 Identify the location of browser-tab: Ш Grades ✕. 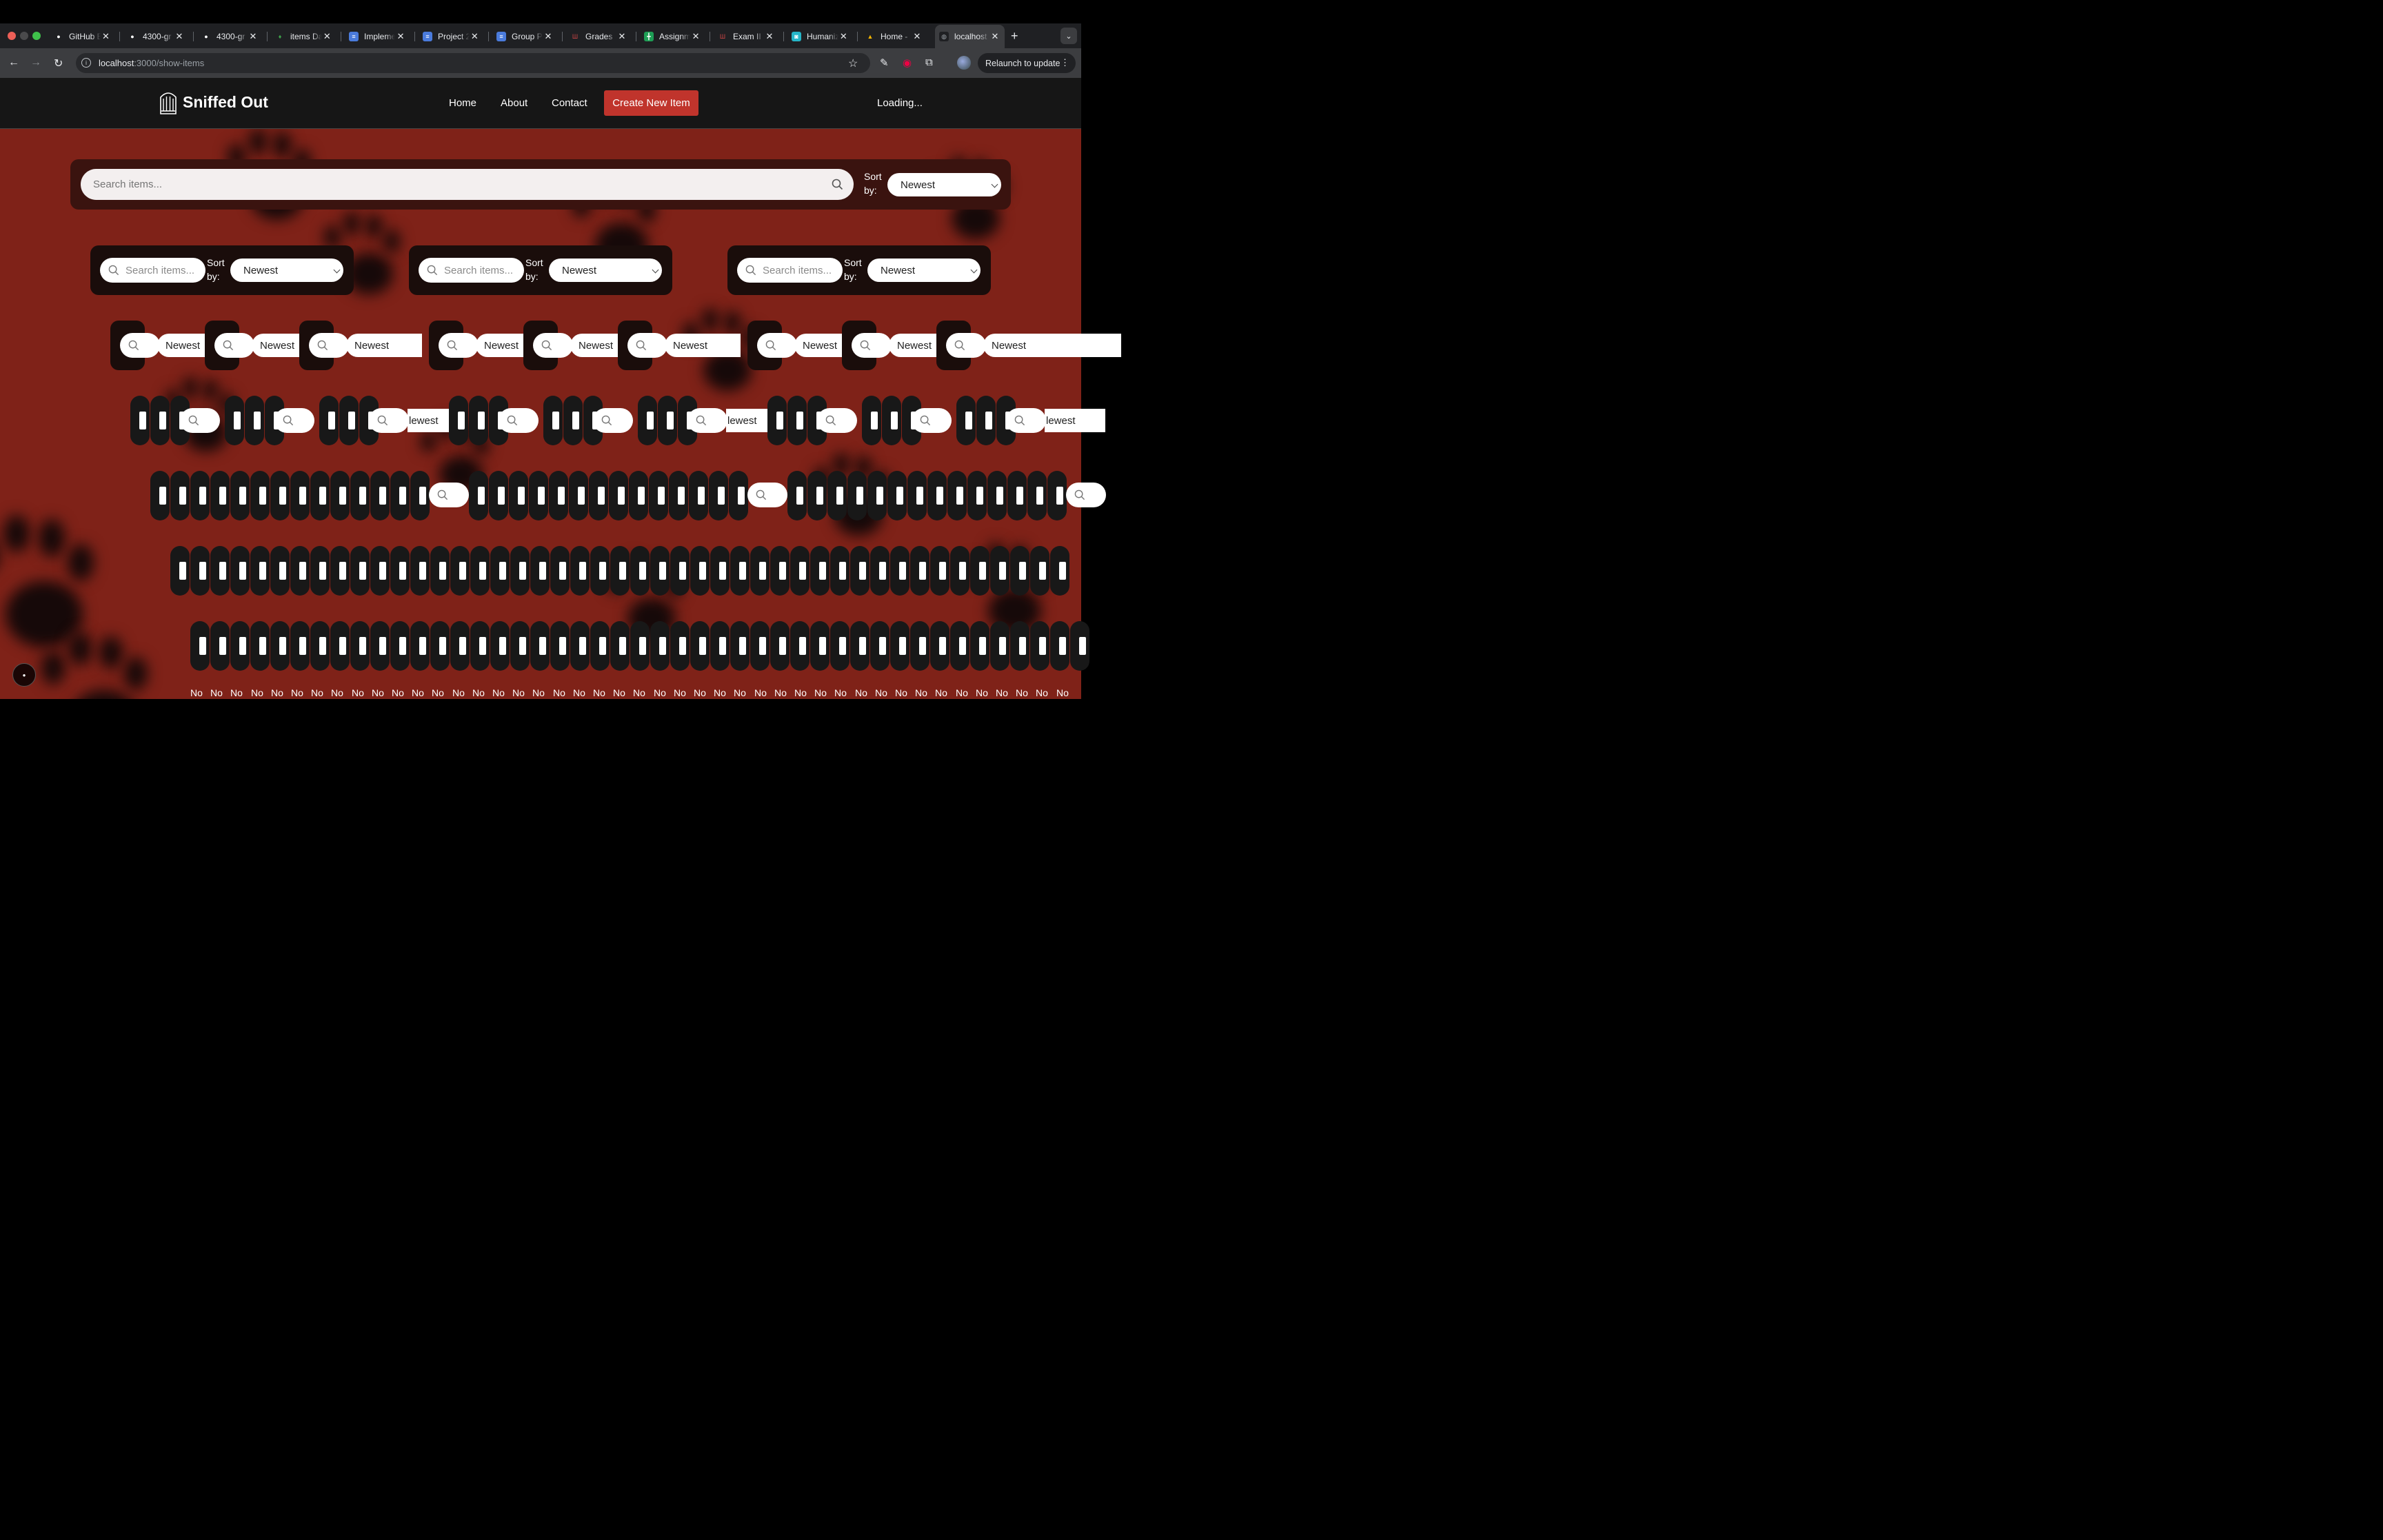
(599, 37).